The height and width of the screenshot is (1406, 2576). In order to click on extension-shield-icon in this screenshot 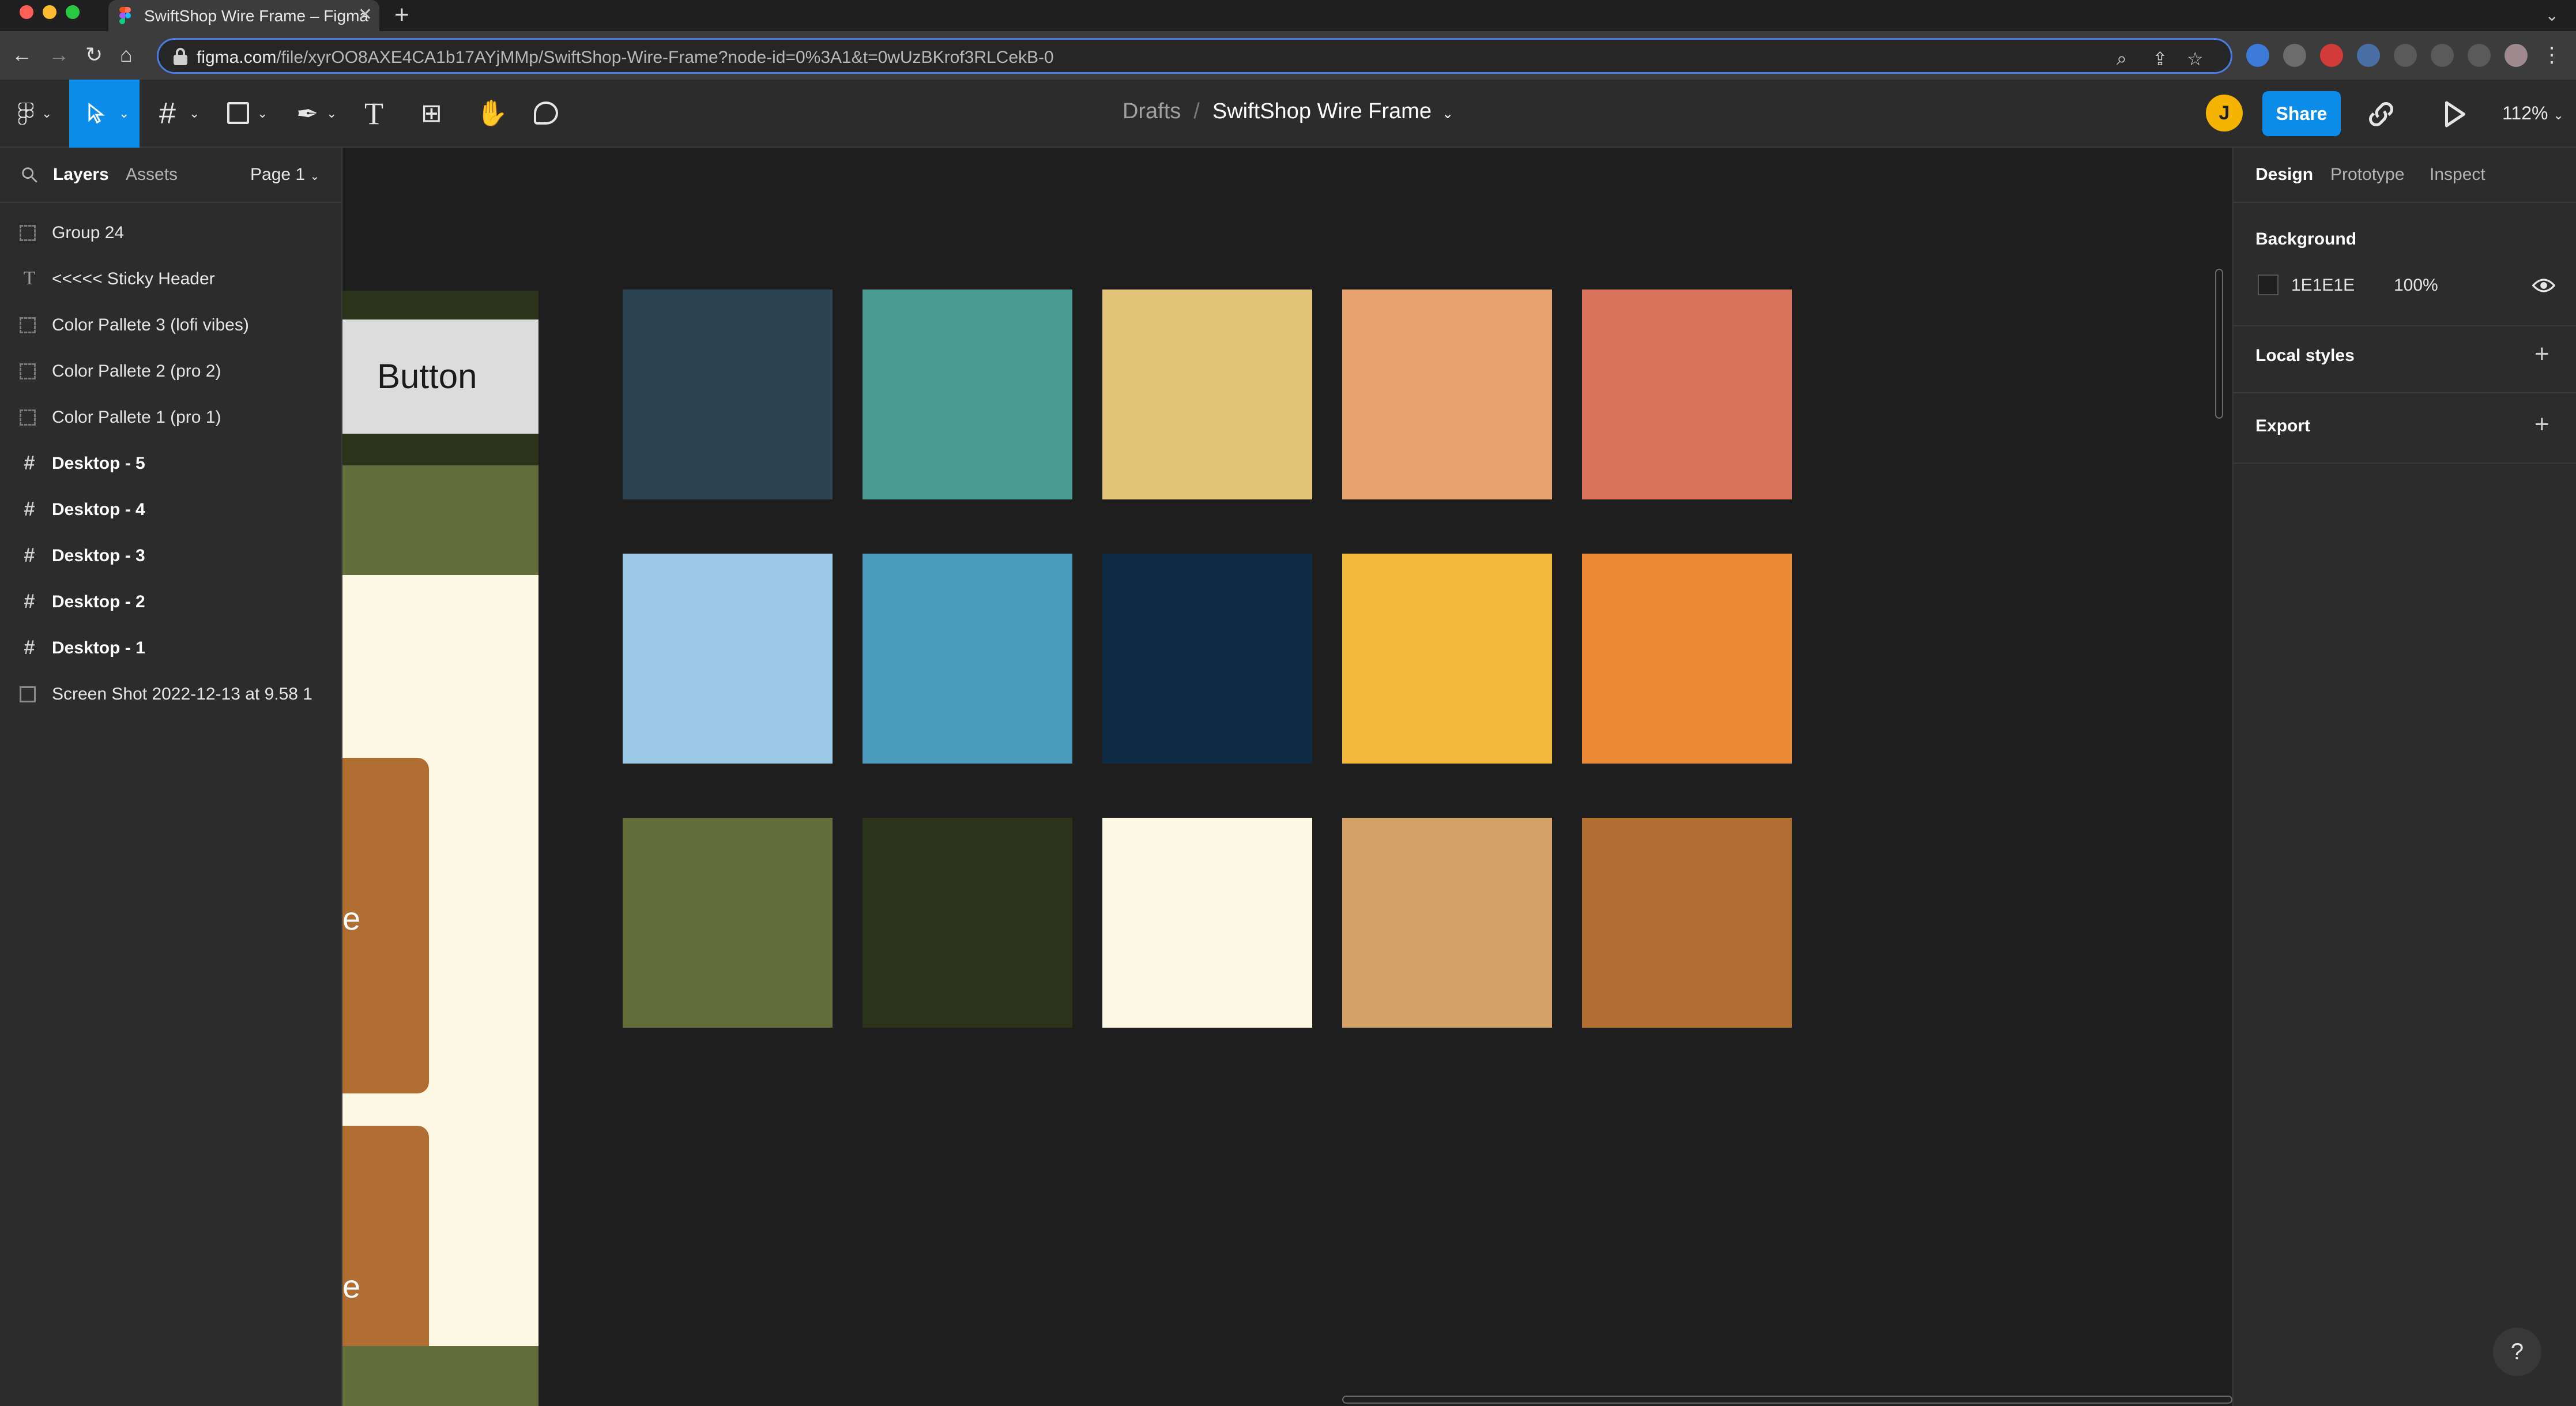, I will do `click(2257, 55)`.